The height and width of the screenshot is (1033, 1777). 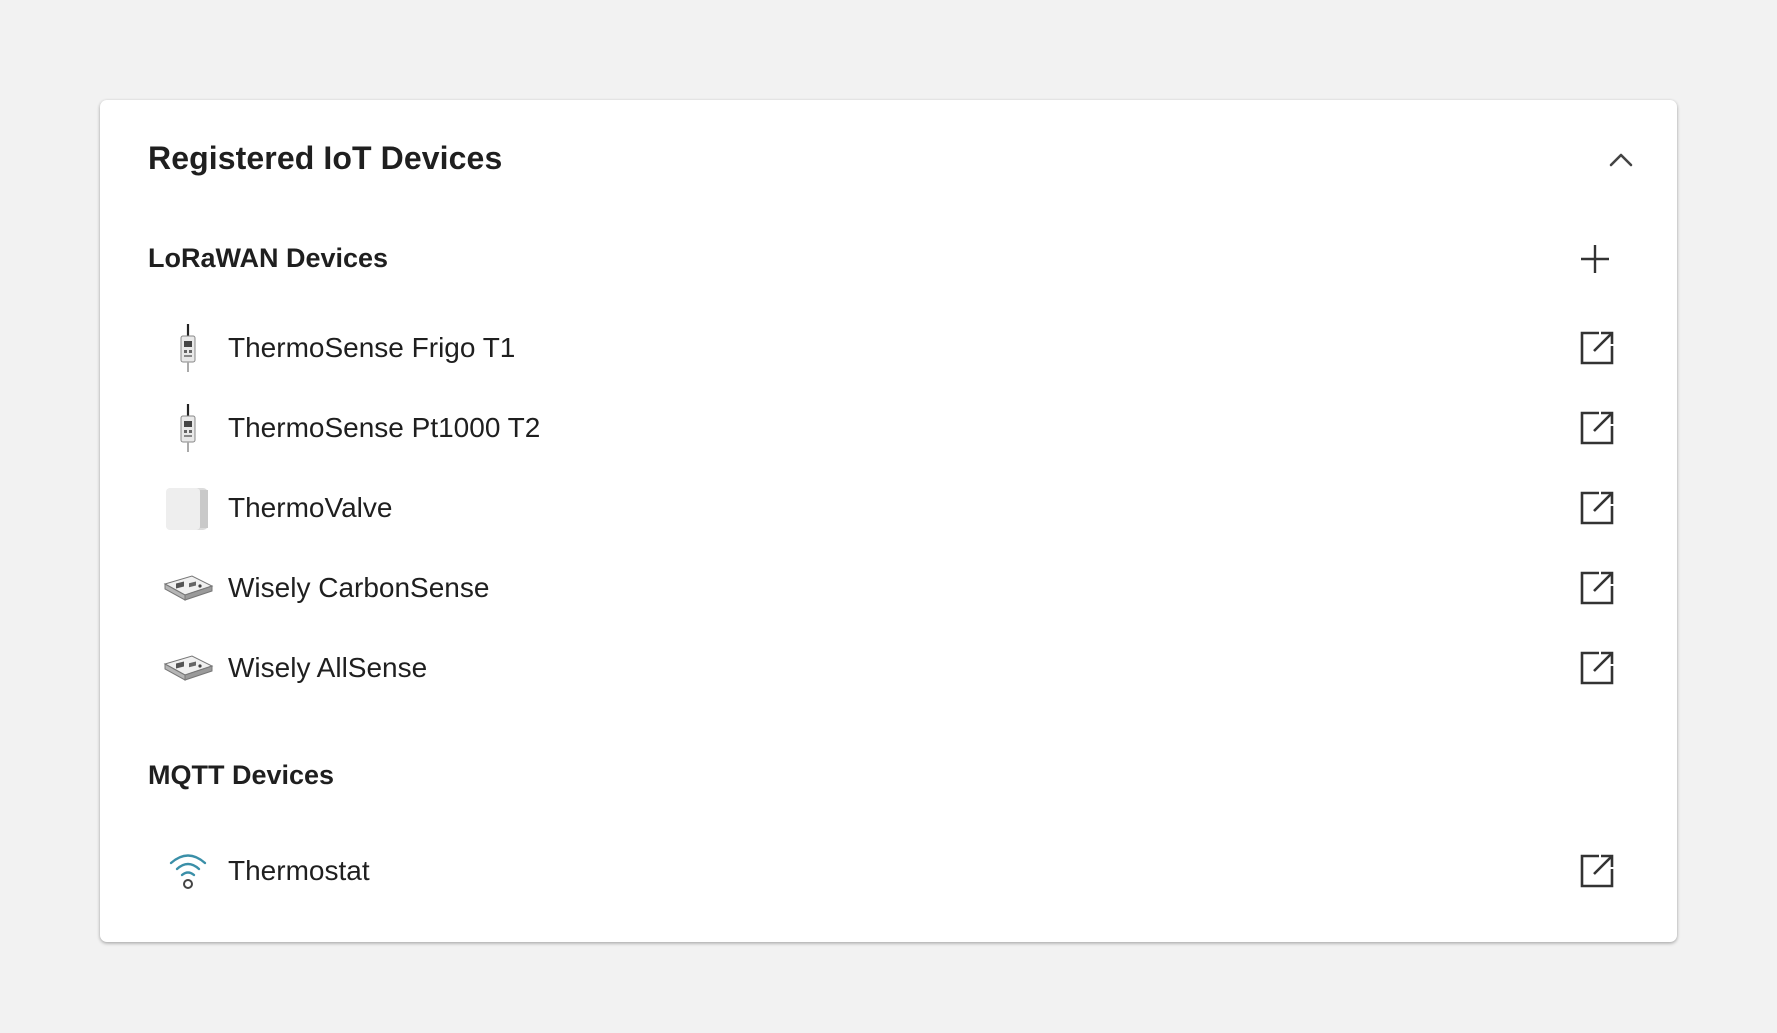 What do you see at coordinates (299, 871) in the screenshot?
I see `device-name: Thermostat` at bounding box center [299, 871].